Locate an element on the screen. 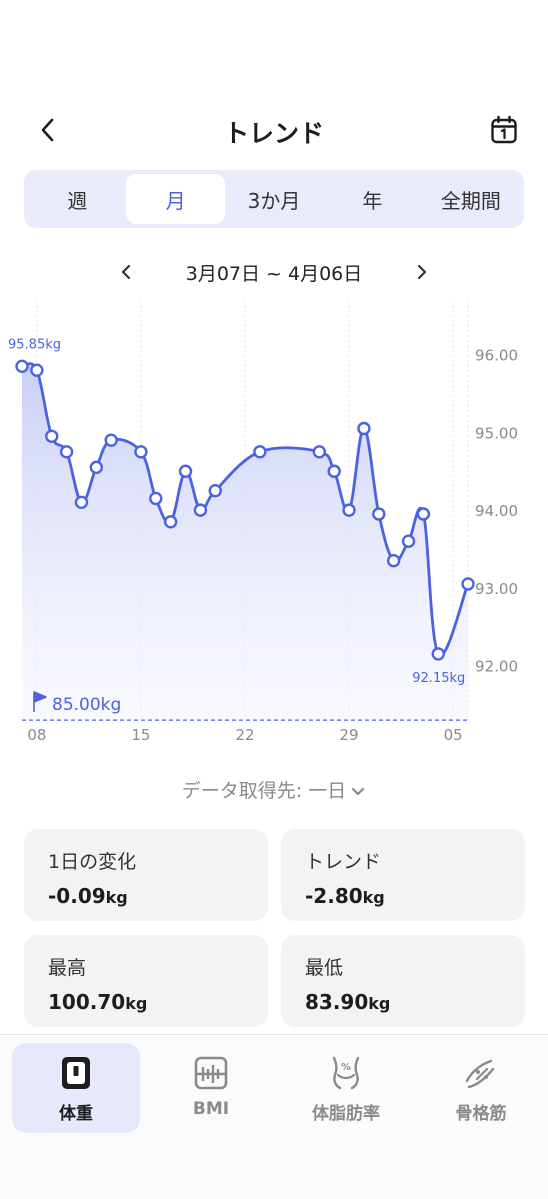  date-range-navigator: 3月07日 ~ 4月06日 is located at coordinates (274, 272).